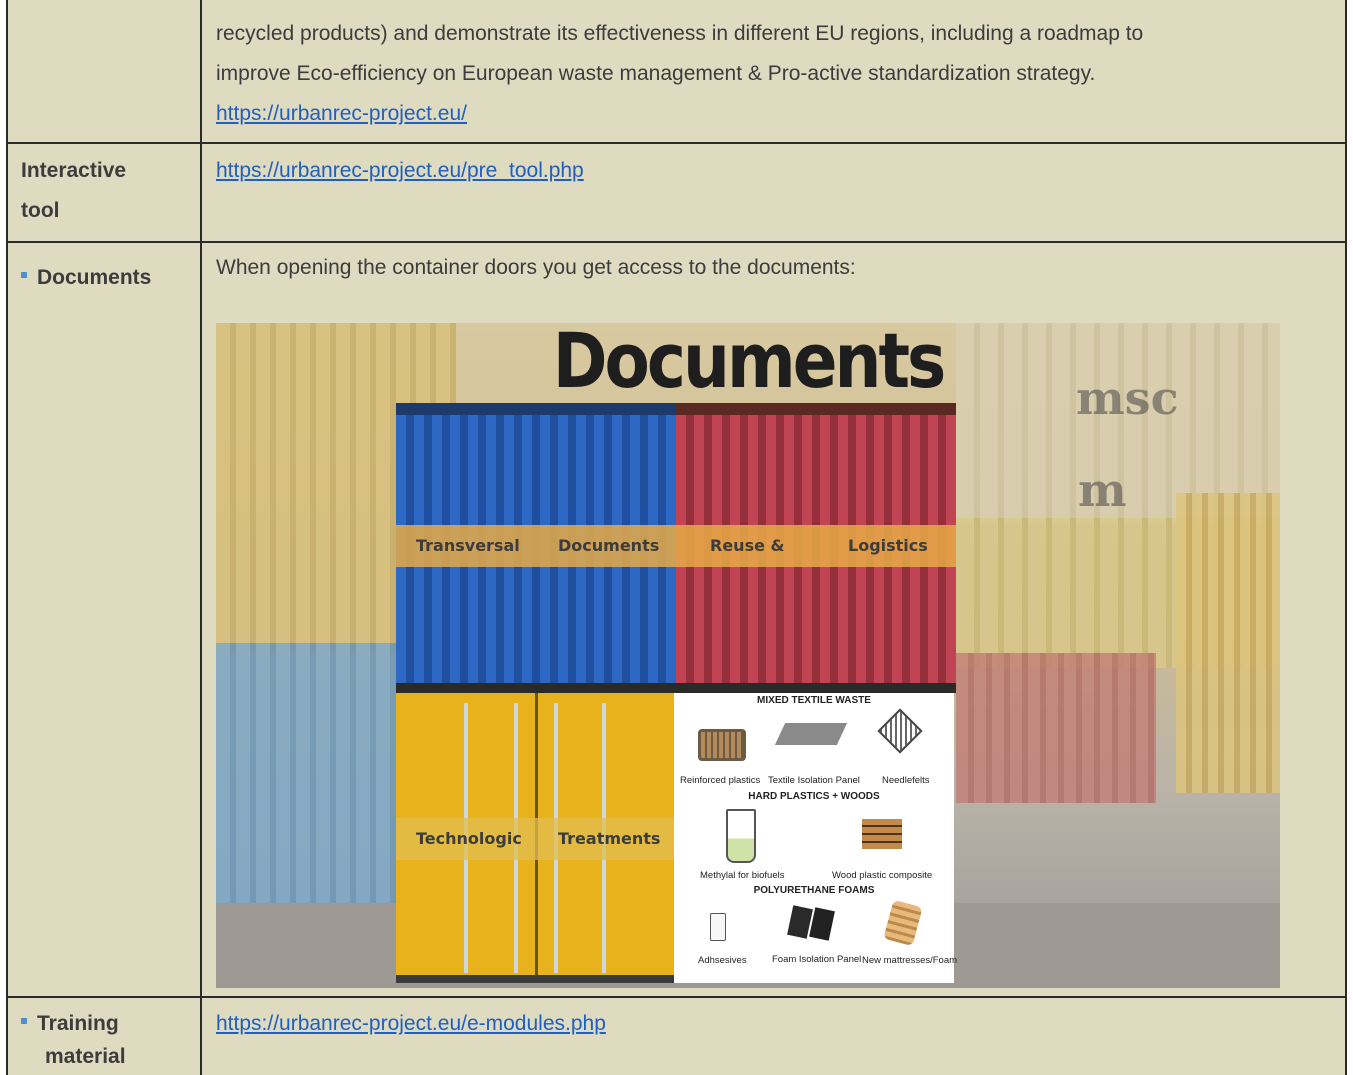 This screenshot has width=1353, height=1075. Describe the element at coordinates (814, 780) in the screenshot. I see `item-textile-isolation-panel: Textile Isolation Panel` at that location.